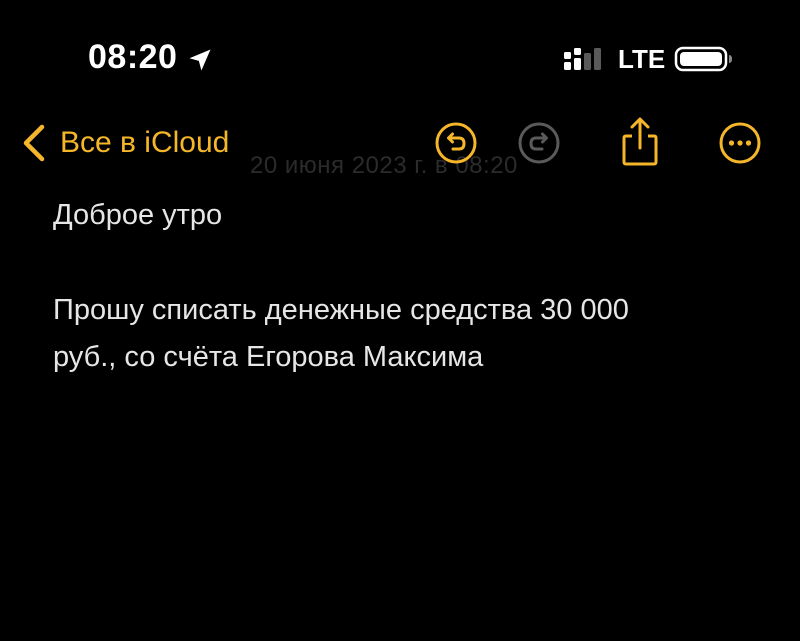  Describe the element at coordinates (341, 310) in the screenshot. I see `note-text-line: Прошу списать денежные средства 30 000` at that location.